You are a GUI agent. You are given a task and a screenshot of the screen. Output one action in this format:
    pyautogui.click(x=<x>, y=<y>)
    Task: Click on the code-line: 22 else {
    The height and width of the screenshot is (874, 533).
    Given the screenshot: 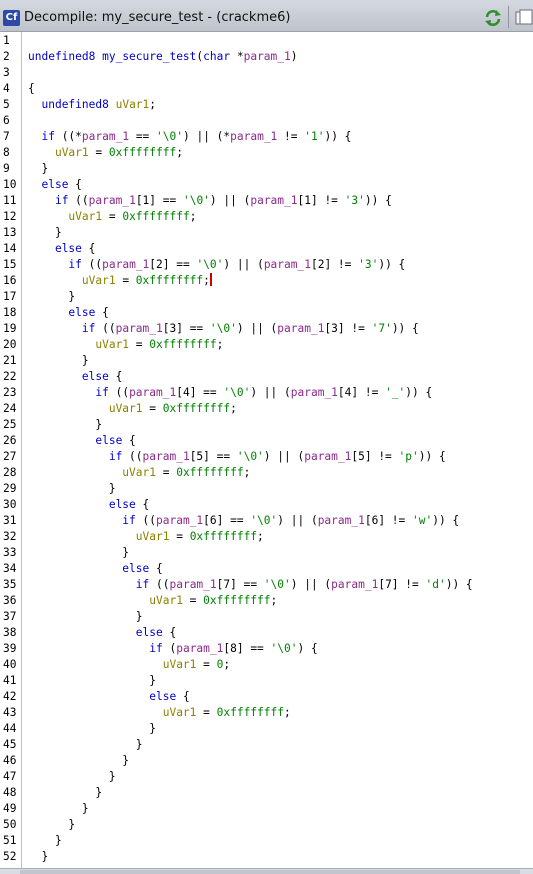 What is the action you would take?
    pyautogui.click(x=266, y=377)
    